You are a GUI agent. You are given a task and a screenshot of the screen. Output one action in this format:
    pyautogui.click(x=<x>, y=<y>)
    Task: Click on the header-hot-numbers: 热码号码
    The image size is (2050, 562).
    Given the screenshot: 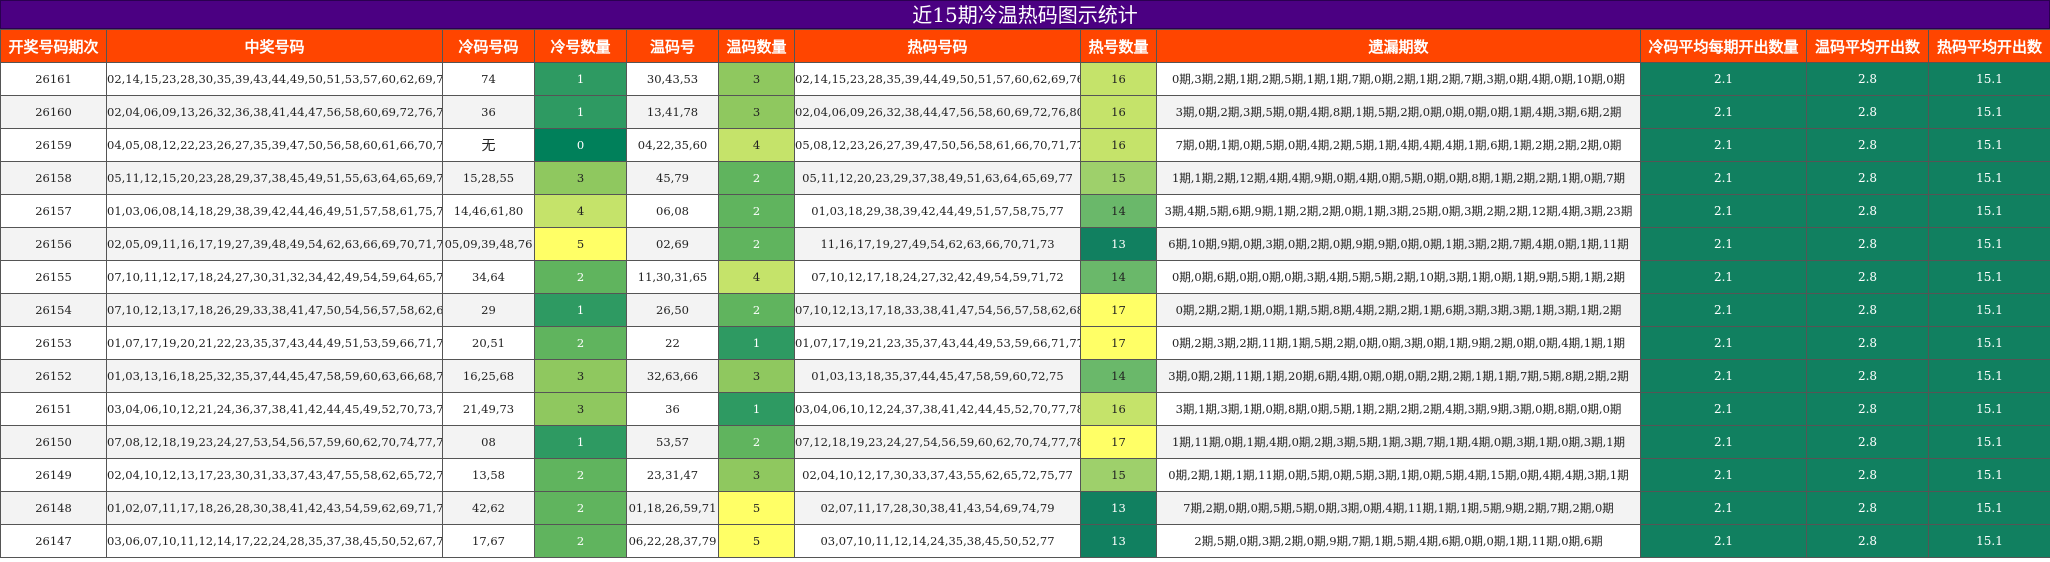 What is the action you would take?
    pyautogui.click(x=937, y=46)
    